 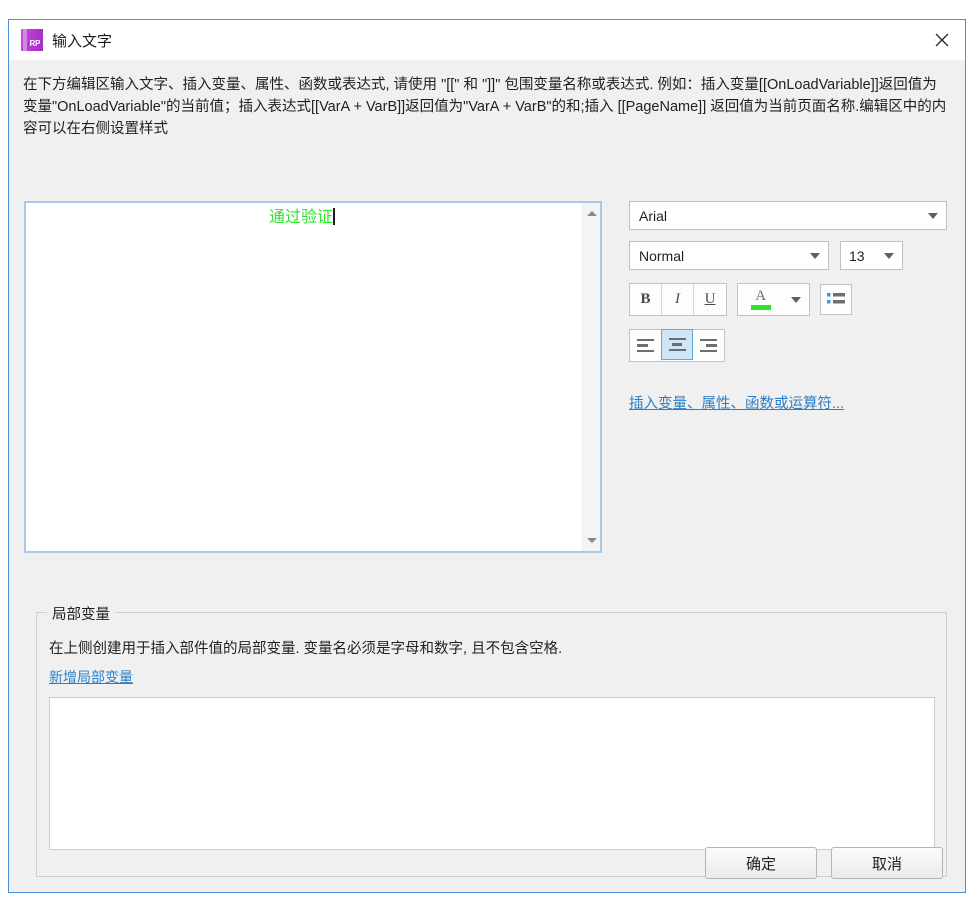 What do you see at coordinates (591, 377) in the screenshot?
I see `editor-vertical-scrollbar` at bounding box center [591, 377].